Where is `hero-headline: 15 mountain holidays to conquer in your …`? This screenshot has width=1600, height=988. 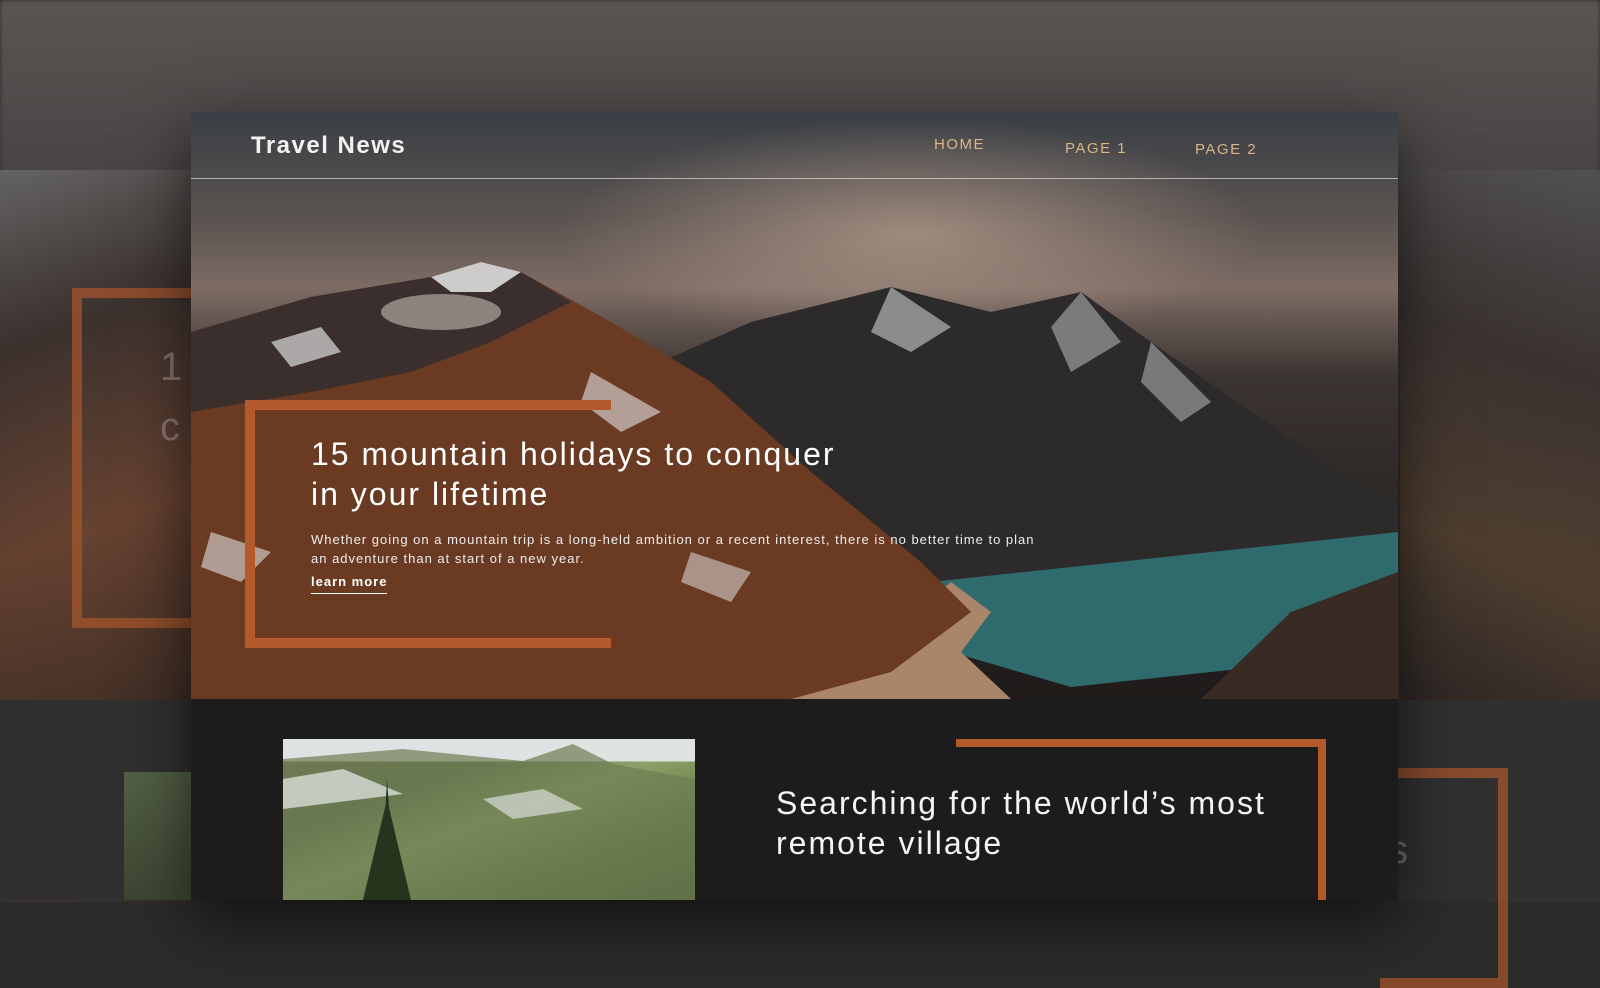 hero-headline: 15 mountain holidays to conquer in your … is located at coordinates (573, 474).